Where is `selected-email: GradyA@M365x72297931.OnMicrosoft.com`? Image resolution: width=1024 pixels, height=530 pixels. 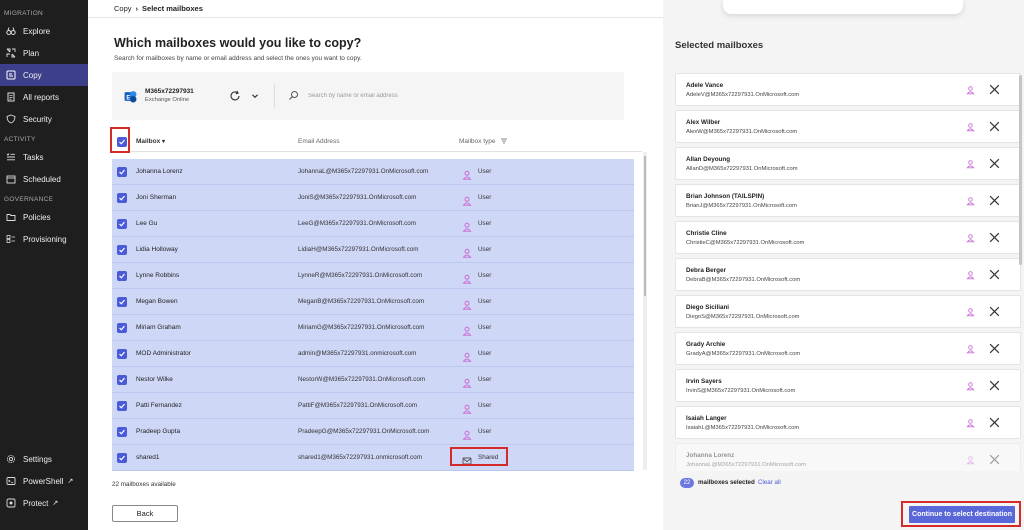 selected-email: GradyA@M365x72297931.OnMicrosoft.com is located at coordinates (743, 354).